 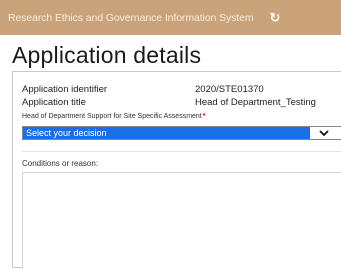 I want to click on decision-select: Select your decision, so click(x=181, y=133).